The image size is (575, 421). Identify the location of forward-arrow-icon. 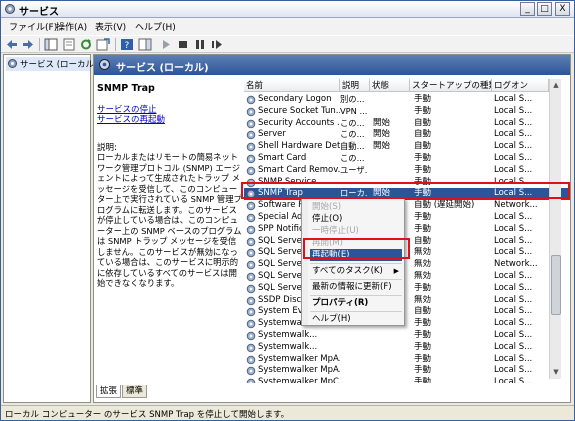
(28, 44).